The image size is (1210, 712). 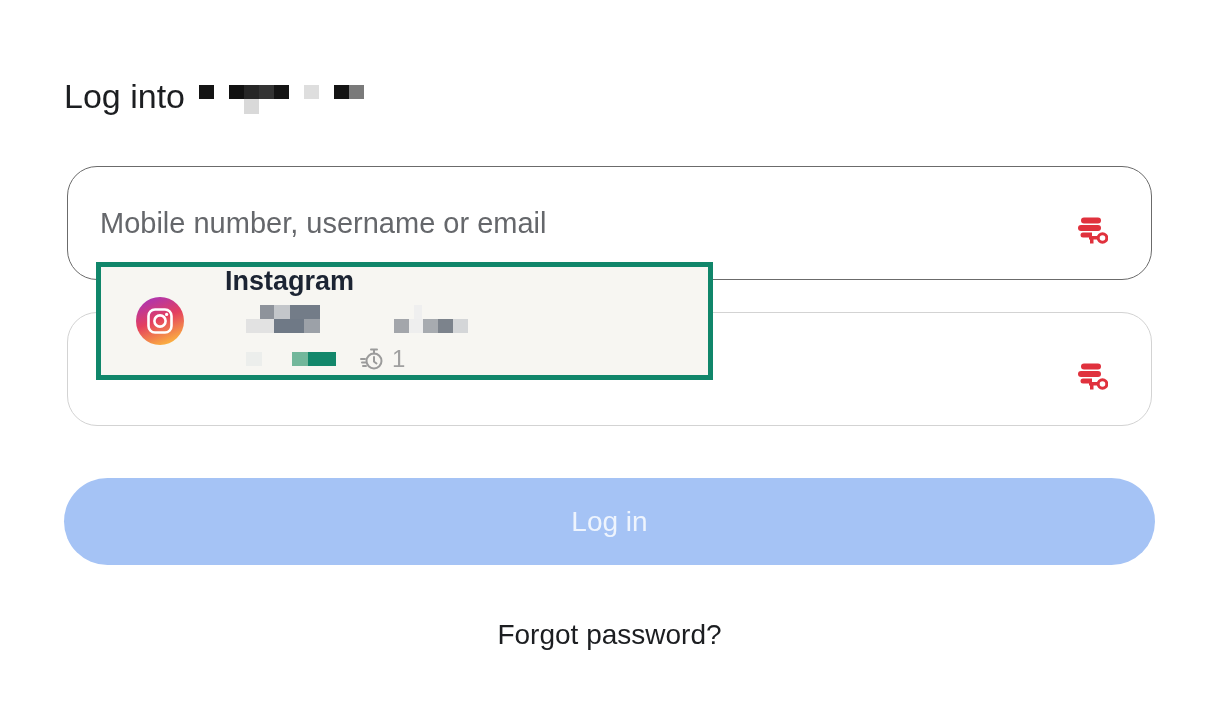 What do you see at coordinates (609, 635) in the screenshot?
I see `forgot-password-link: Forgot password?` at bounding box center [609, 635].